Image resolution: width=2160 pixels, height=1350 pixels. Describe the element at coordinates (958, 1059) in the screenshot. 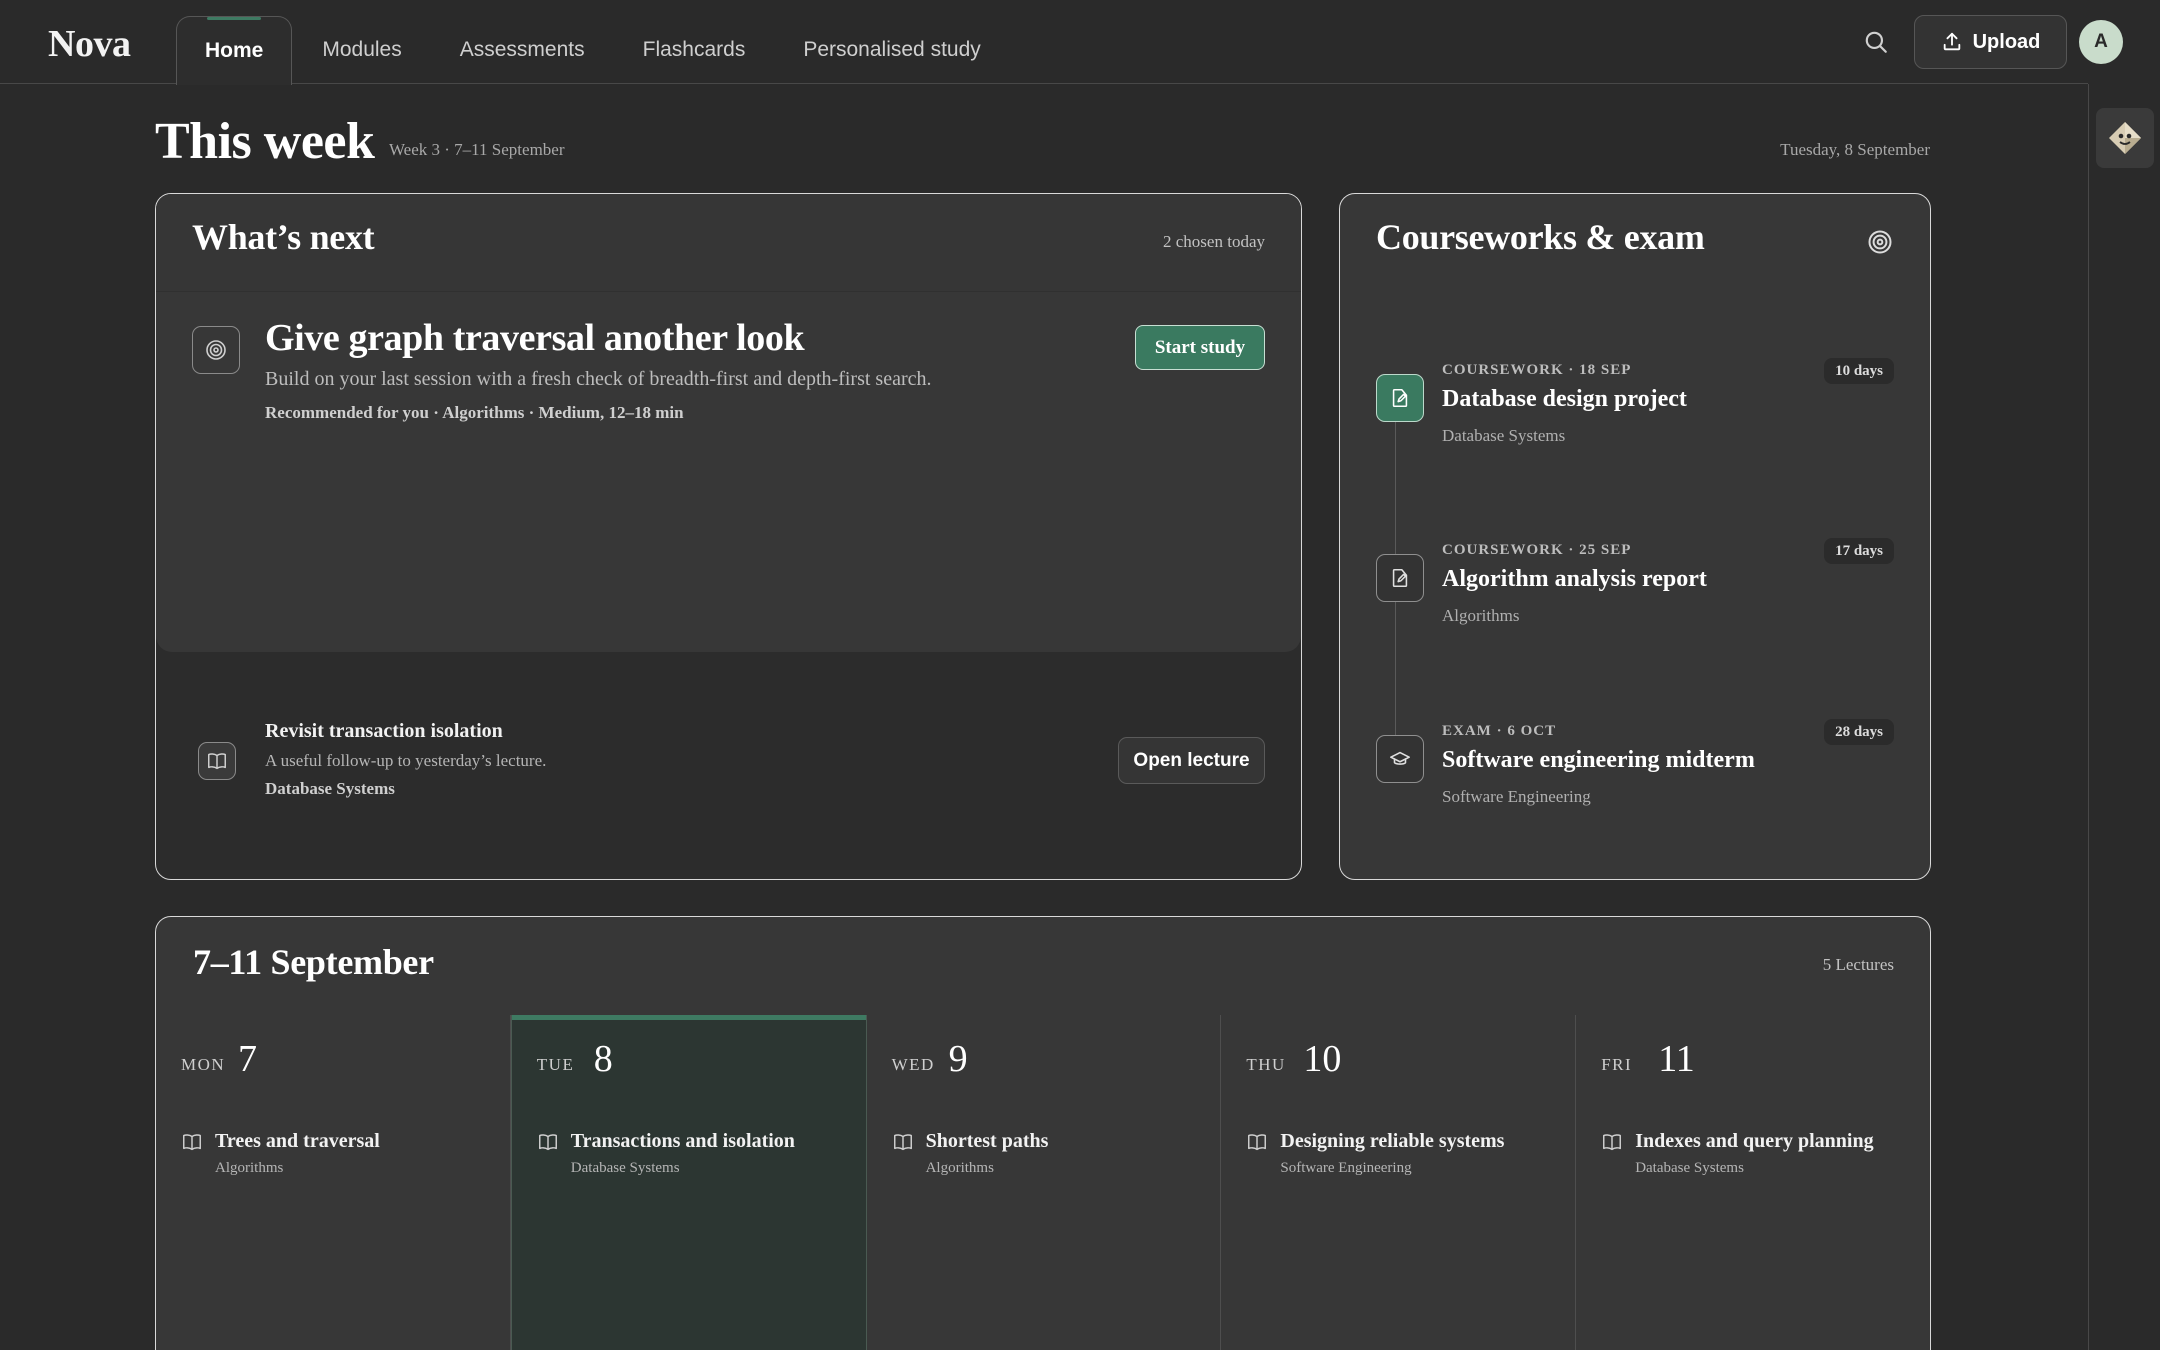

I see `day-number: 9` at that location.